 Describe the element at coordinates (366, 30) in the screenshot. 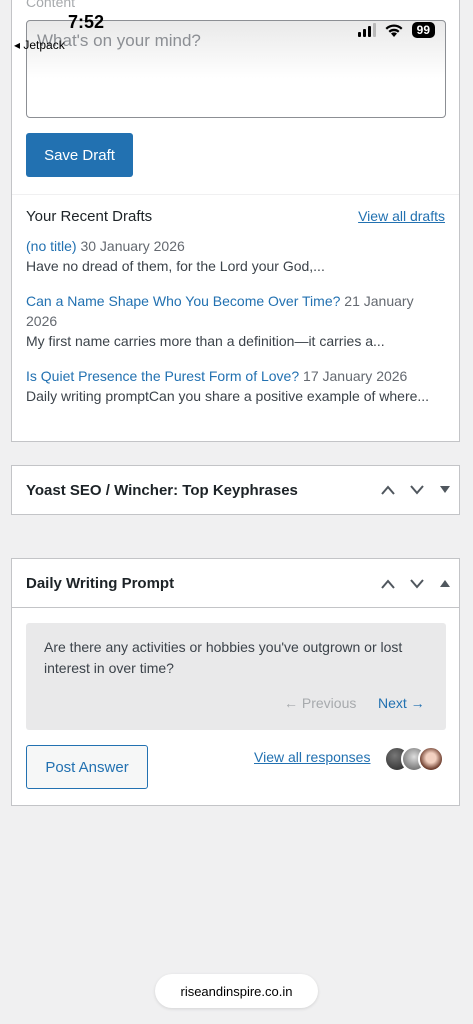

I see `cellular-signal-icon` at that location.